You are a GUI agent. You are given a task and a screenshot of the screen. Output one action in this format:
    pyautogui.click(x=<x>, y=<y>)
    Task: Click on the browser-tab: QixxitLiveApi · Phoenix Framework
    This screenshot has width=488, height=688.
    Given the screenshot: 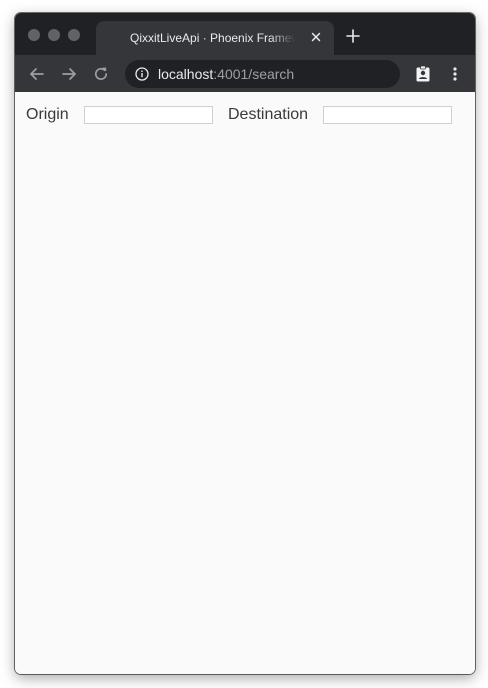 What is the action you would take?
    pyautogui.click(x=215, y=38)
    